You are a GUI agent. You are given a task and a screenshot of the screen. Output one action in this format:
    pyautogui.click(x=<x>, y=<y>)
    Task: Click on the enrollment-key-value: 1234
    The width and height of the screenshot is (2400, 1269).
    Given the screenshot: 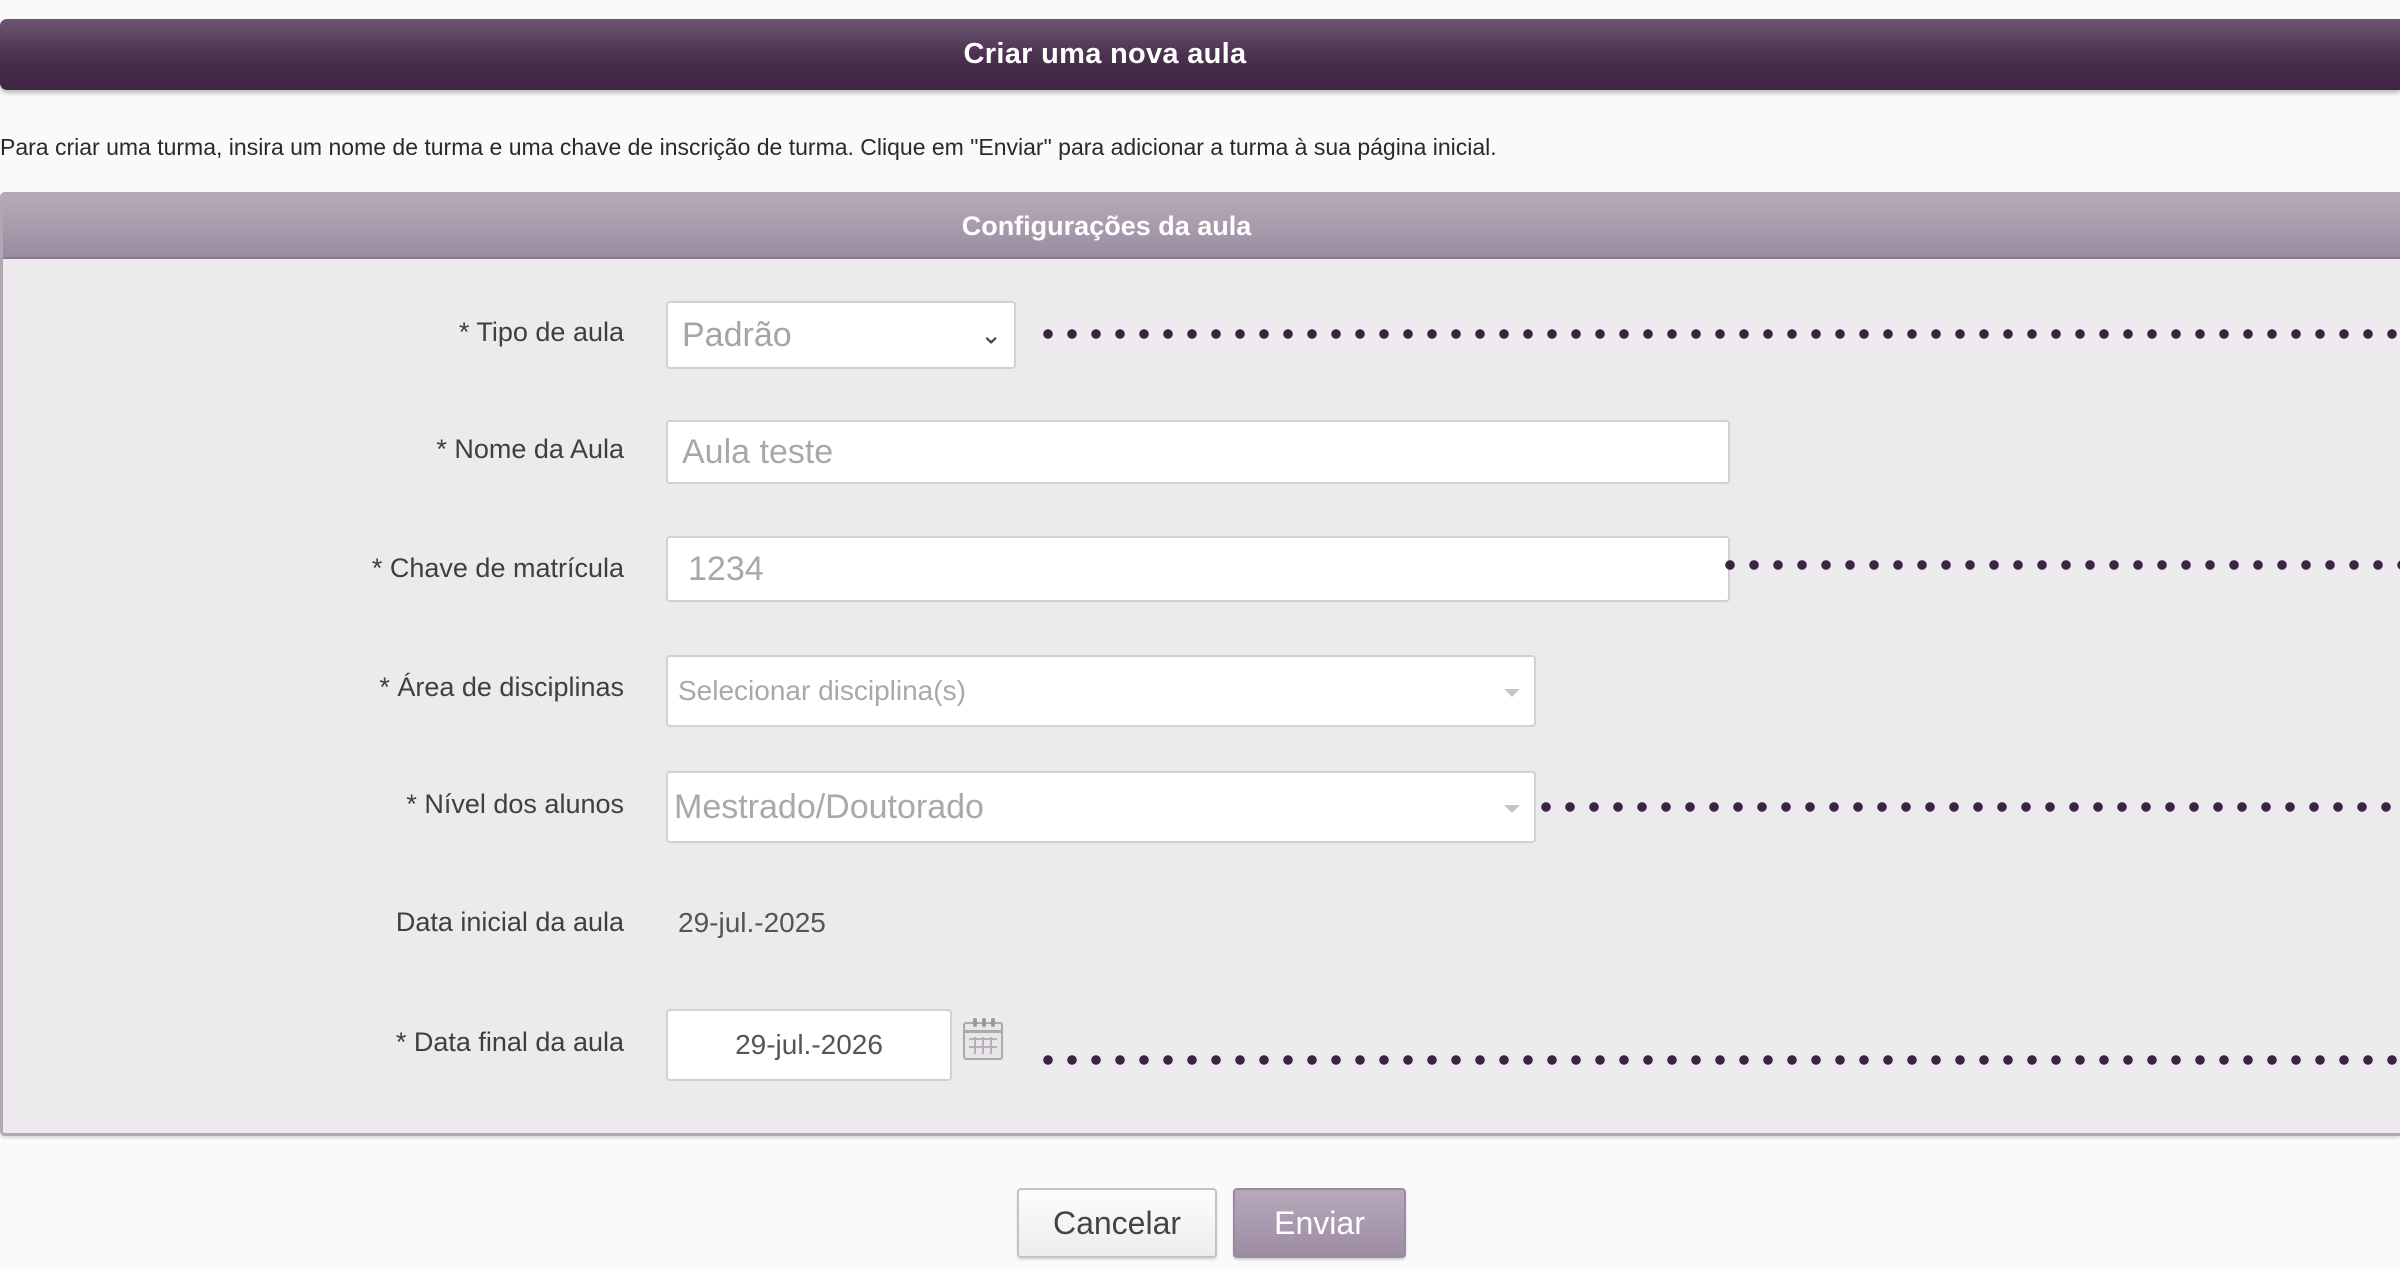 What is the action you would take?
    pyautogui.click(x=726, y=568)
    